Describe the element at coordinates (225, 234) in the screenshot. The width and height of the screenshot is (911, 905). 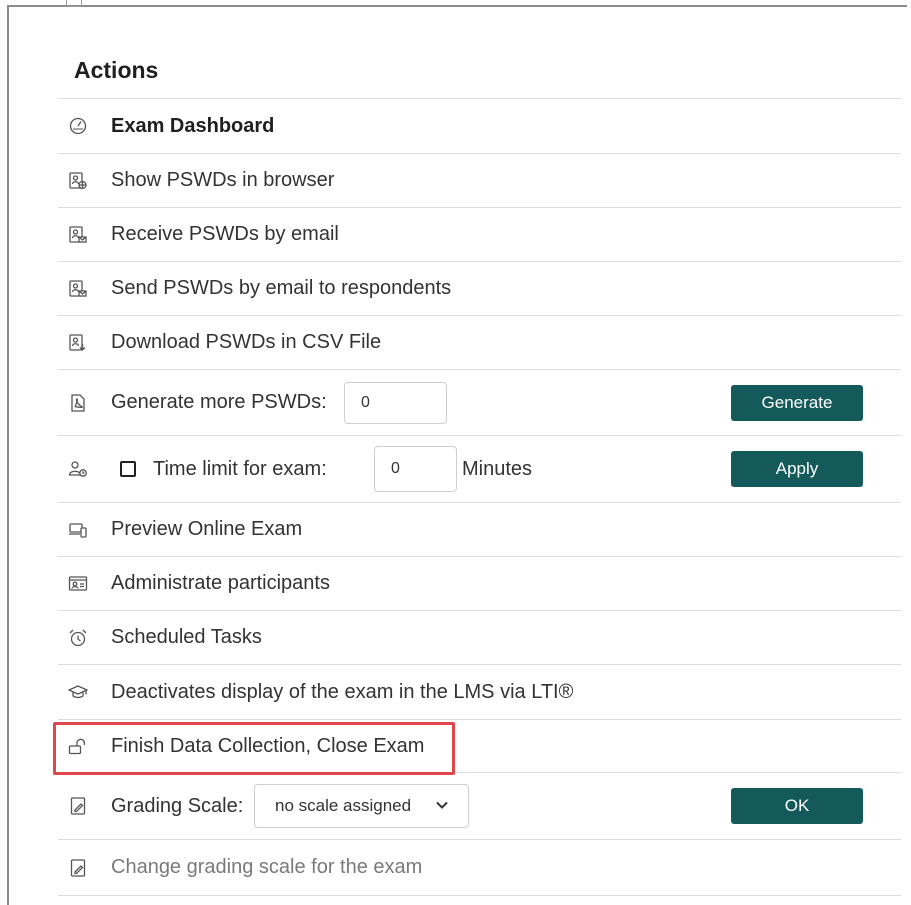
I see `action-label: Receive PSWDs by email` at that location.